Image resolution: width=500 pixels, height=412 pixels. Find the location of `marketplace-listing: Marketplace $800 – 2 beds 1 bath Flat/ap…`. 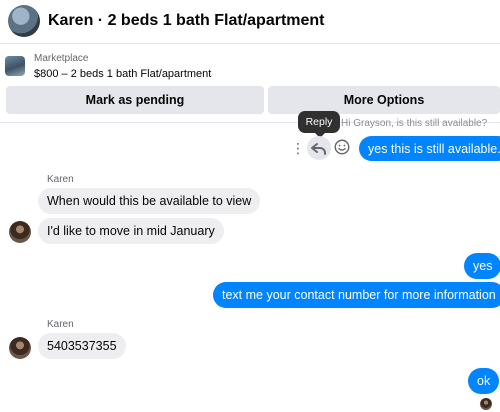

marketplace-listing: Marketplace $800 – 2 beds 1 bath Flat/ap… is located at coordinates (250, 67).